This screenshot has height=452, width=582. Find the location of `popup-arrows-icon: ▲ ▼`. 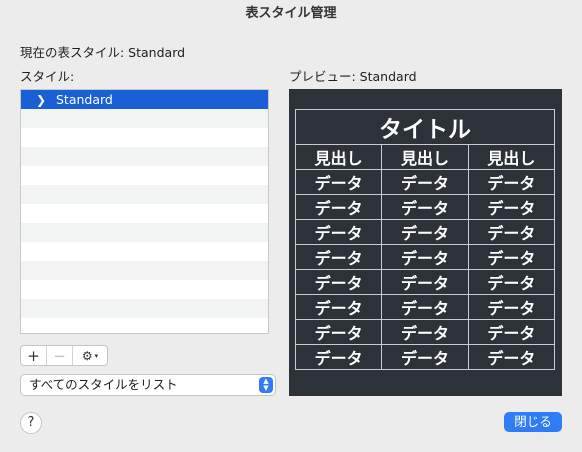

popup-arrows-icon: ▲ ▼ is located at coordinates (266, 385).